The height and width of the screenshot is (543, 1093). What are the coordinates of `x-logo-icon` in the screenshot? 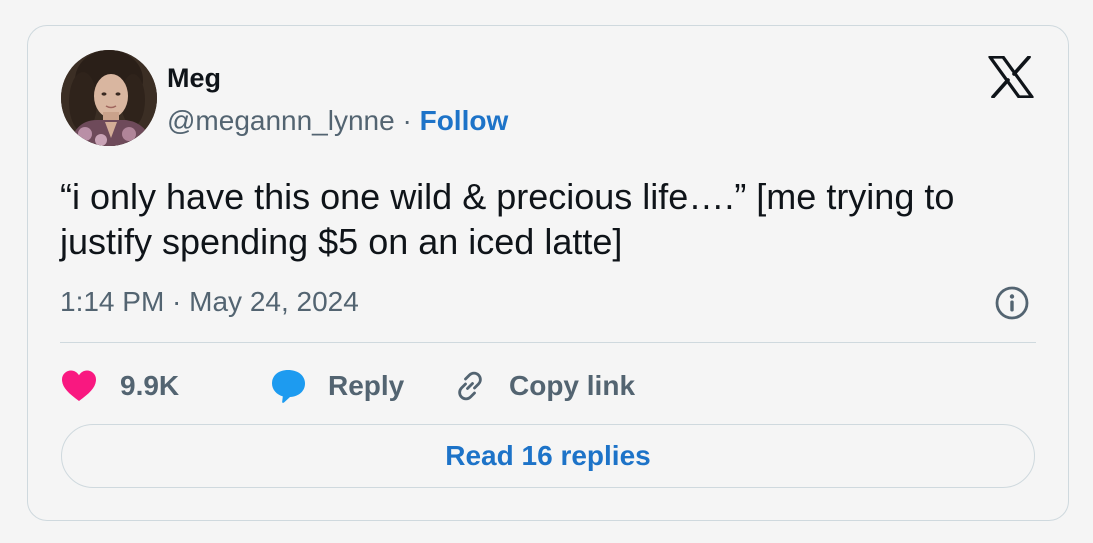 It's located at (1011, 77).